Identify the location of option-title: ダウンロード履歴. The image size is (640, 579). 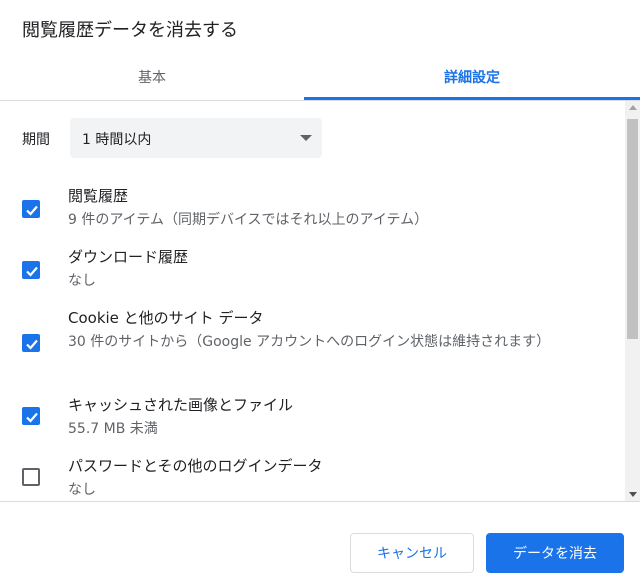
(128, 257).